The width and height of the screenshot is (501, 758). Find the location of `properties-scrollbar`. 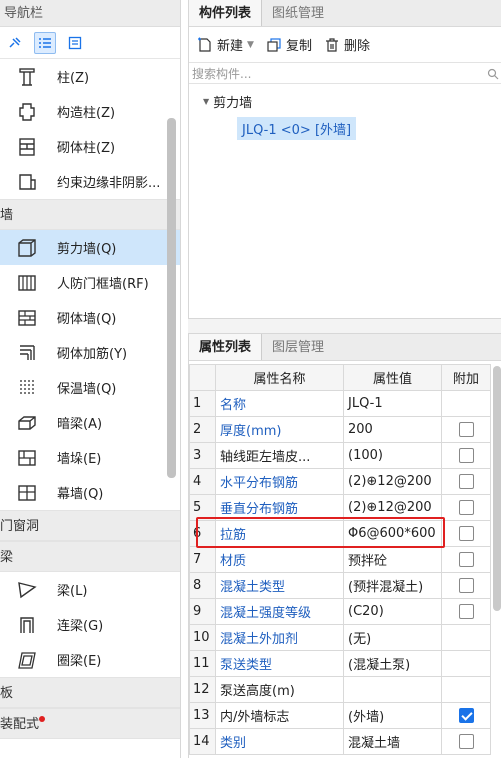

properties-scrollbar is located at coordinates (497, 488).